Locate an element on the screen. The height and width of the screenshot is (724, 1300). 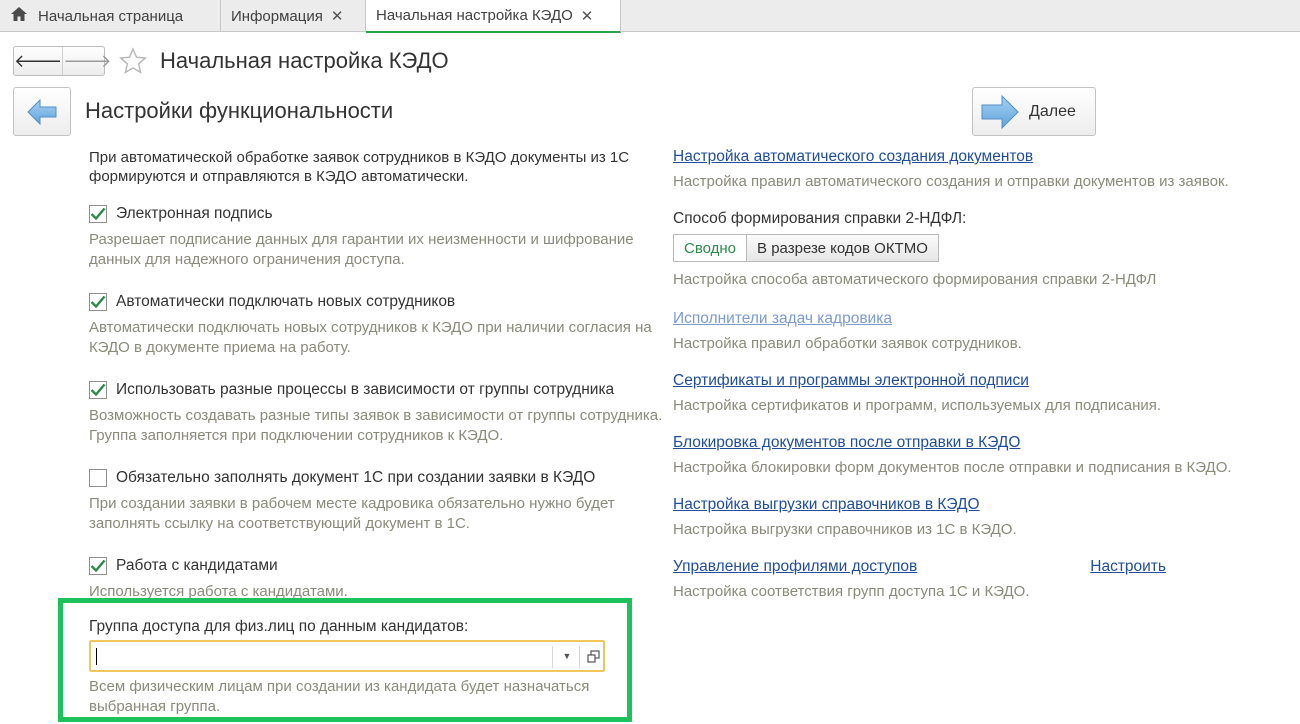
electronic-signature-checkbox is located at coordinates (98, 214).